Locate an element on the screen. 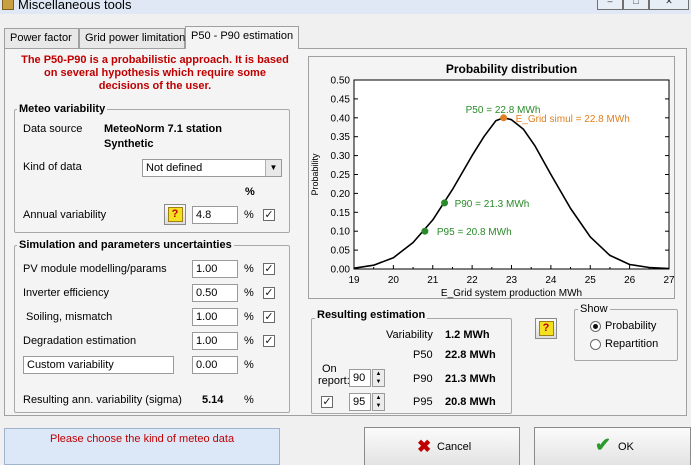 The image size is (691, 465). degradation-label: Degradation estimation is located at coordinates (80, 341).